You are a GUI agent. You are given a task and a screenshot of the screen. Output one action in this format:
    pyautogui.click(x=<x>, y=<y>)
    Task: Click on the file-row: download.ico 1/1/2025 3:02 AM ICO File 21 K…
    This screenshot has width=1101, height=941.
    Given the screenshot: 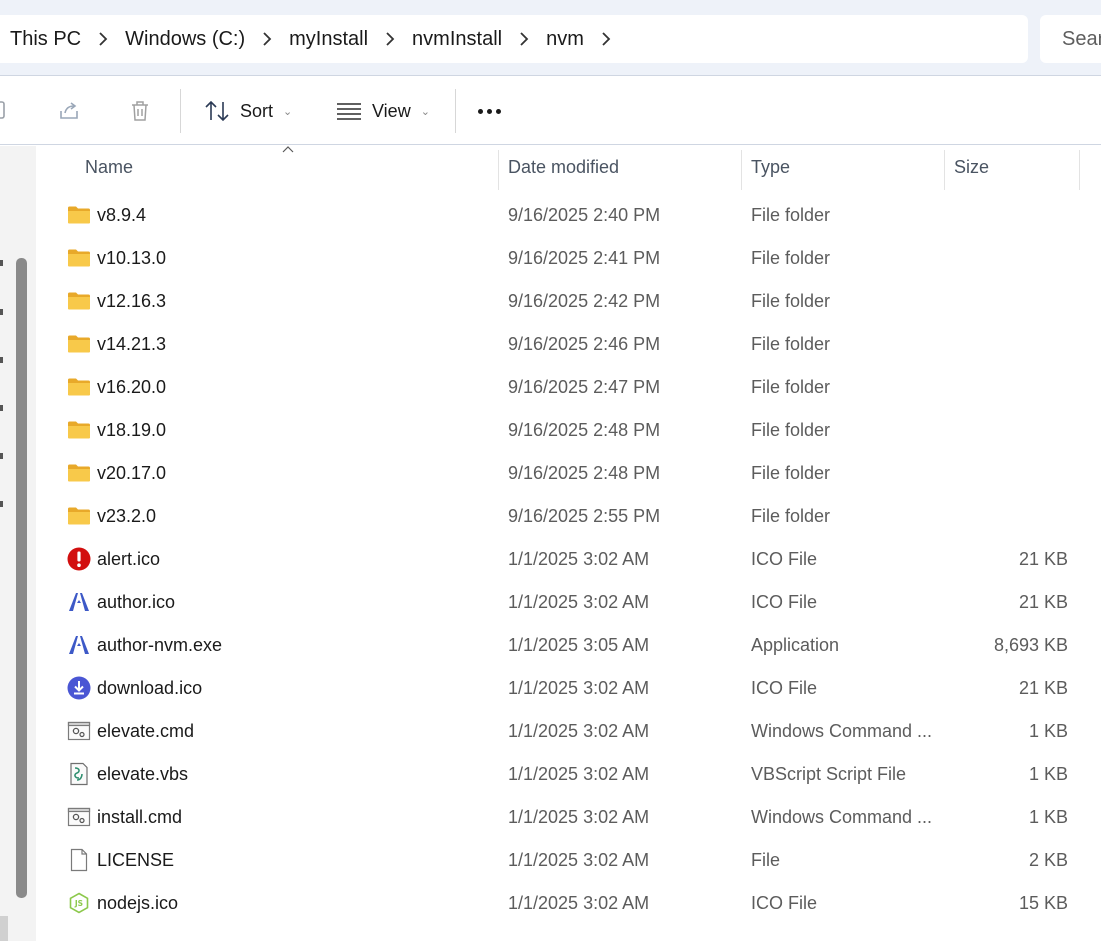 What is the action you would take?
    pyautogui.click(x=569, y=688)
    